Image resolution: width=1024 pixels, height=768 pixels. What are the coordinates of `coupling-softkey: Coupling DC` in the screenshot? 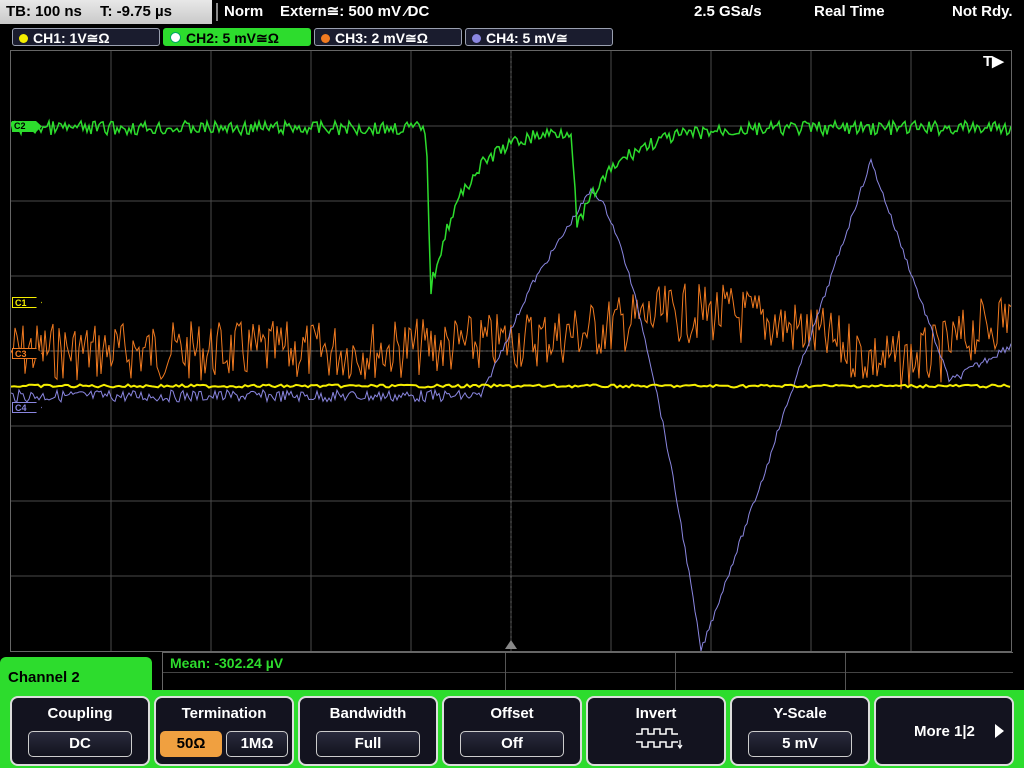 It's located at (80, 731).